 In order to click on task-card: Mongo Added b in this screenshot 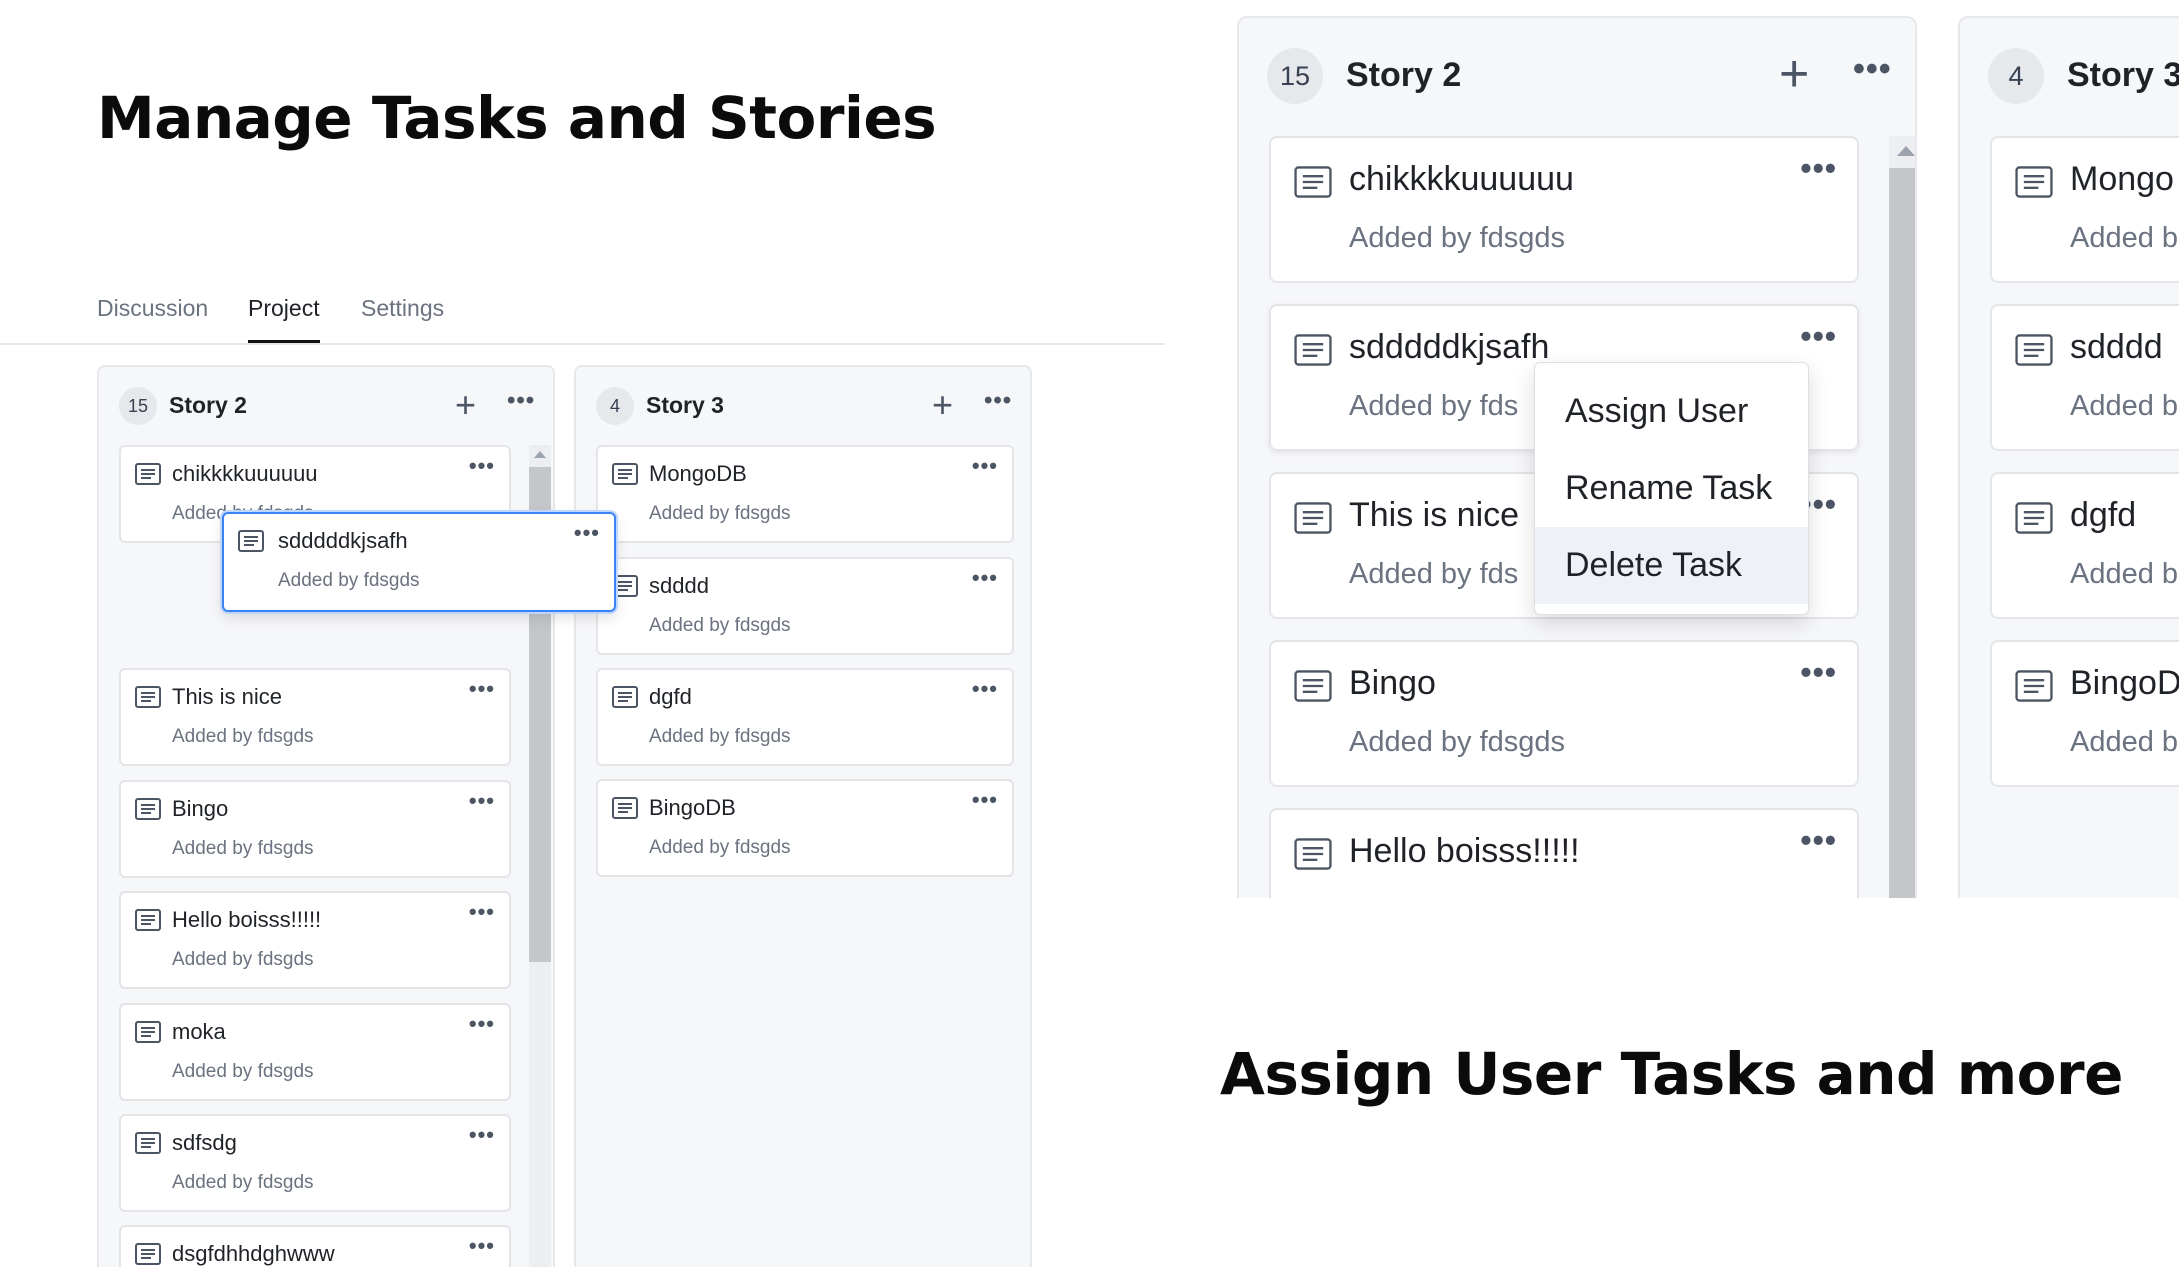, I will do `click(2084, 209)`.